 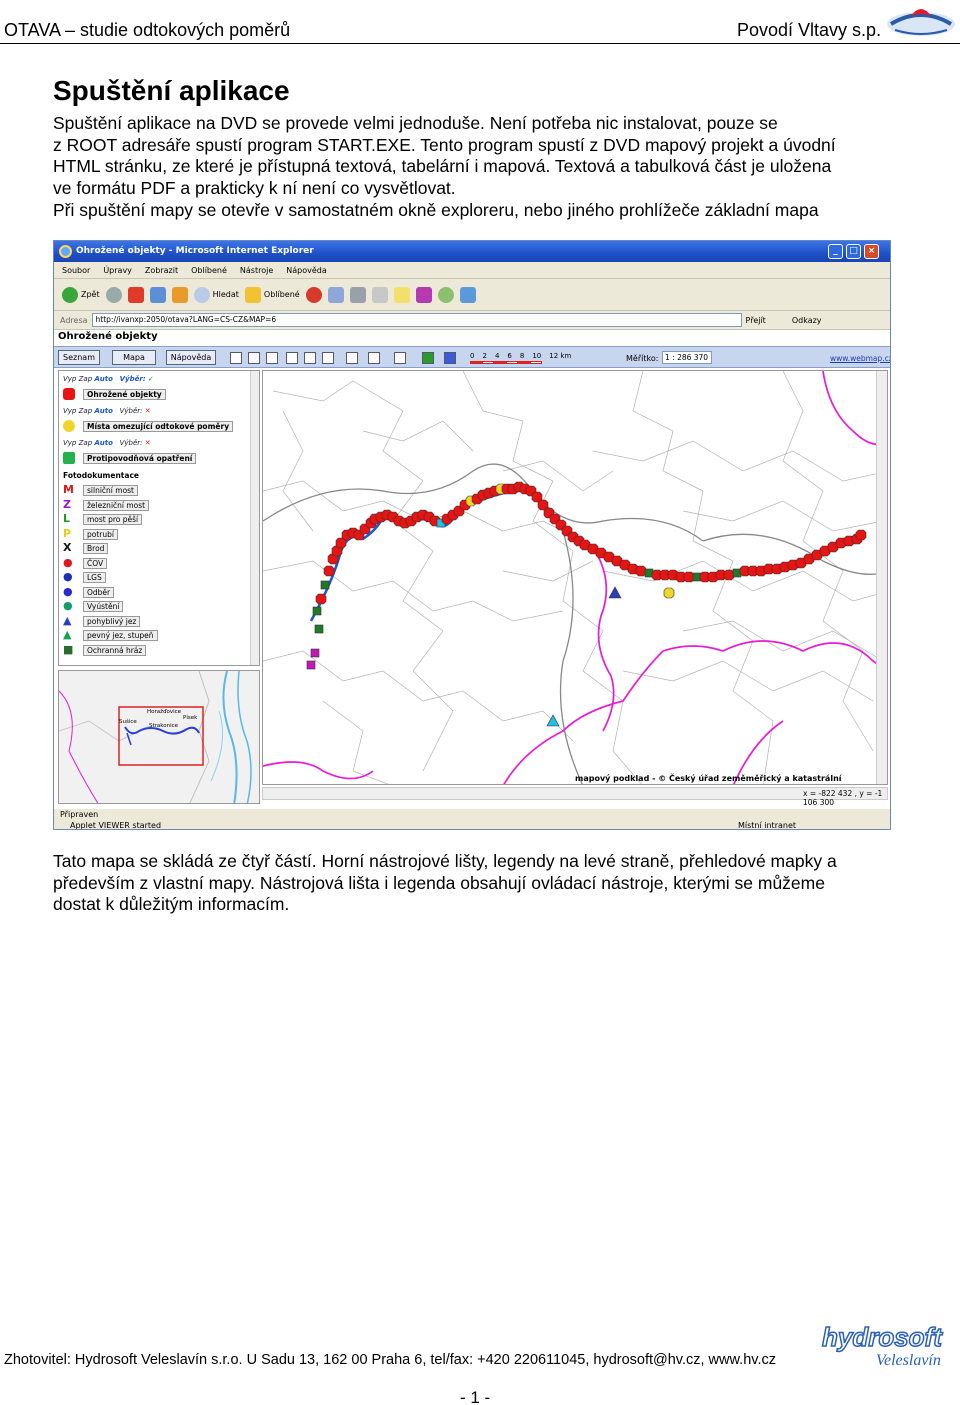 I want to click on map-scrollbar, so click(x=881, y=577).